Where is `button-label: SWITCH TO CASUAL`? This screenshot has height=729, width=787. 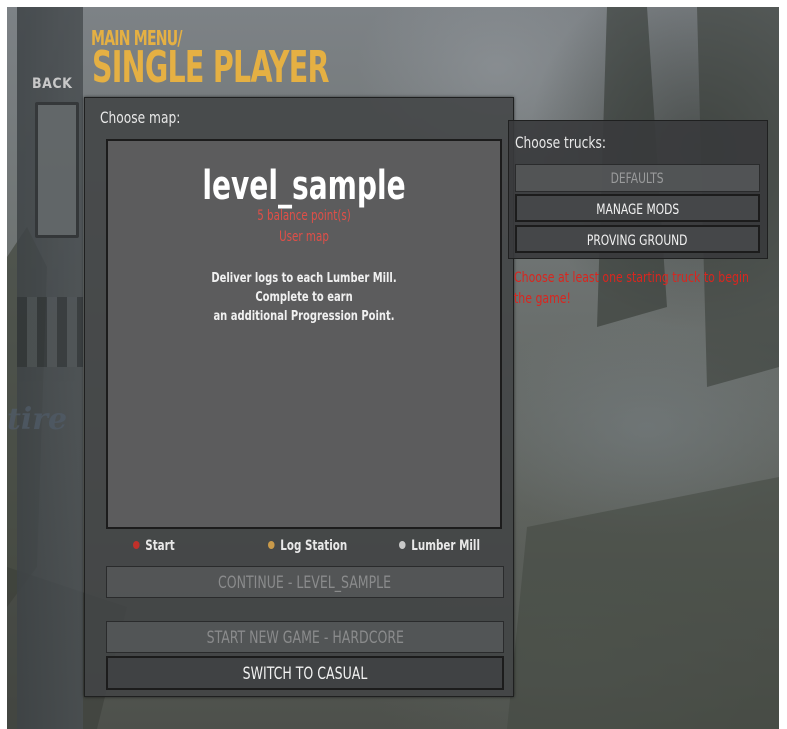 button-label: SWITCH TO CASUAL is located at coordinates (305, 674).